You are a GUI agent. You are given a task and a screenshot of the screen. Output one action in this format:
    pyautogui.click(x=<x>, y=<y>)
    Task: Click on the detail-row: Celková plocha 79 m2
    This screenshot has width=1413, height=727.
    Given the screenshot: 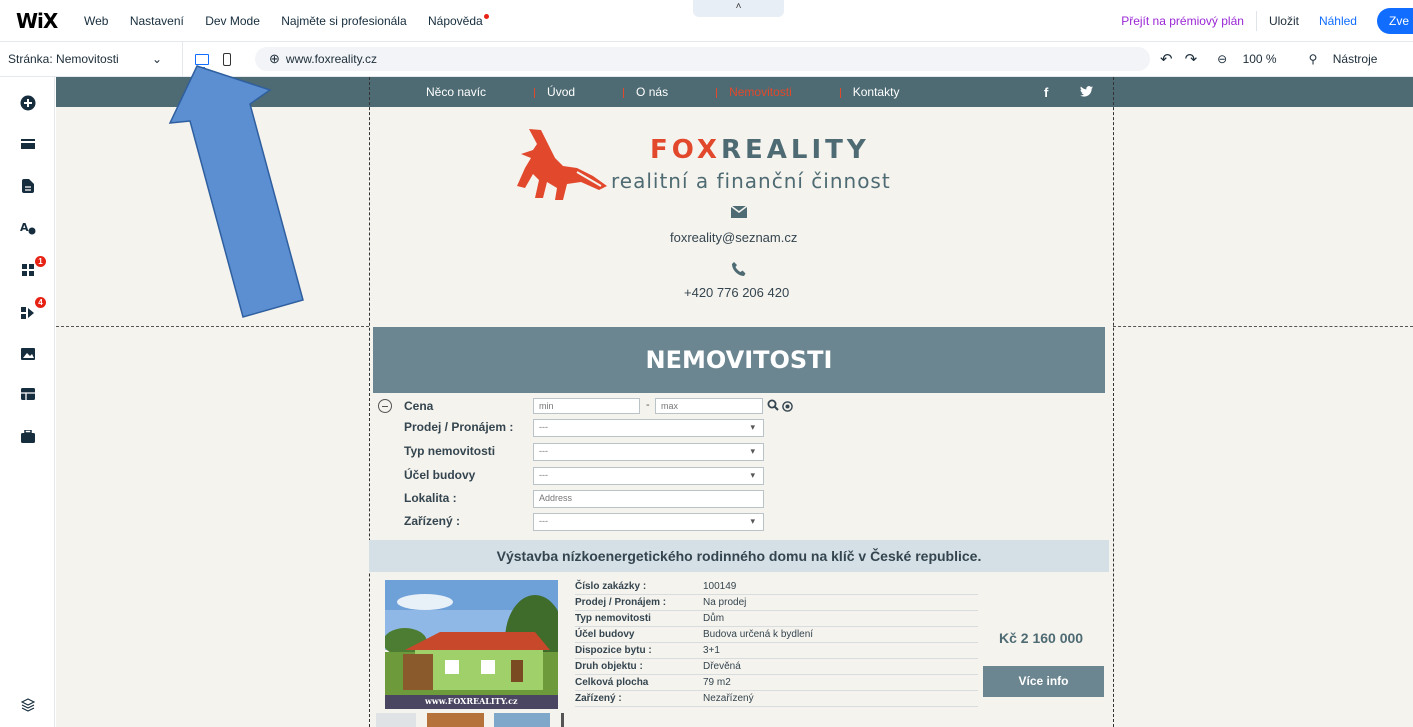 What is the action you would take?
    pyautogui.click(x=776, y=683)
    